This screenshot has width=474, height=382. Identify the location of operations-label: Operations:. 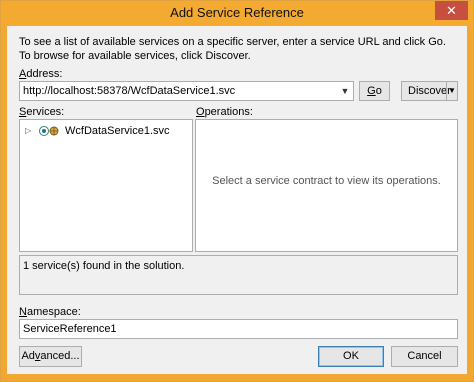
(224, 112).